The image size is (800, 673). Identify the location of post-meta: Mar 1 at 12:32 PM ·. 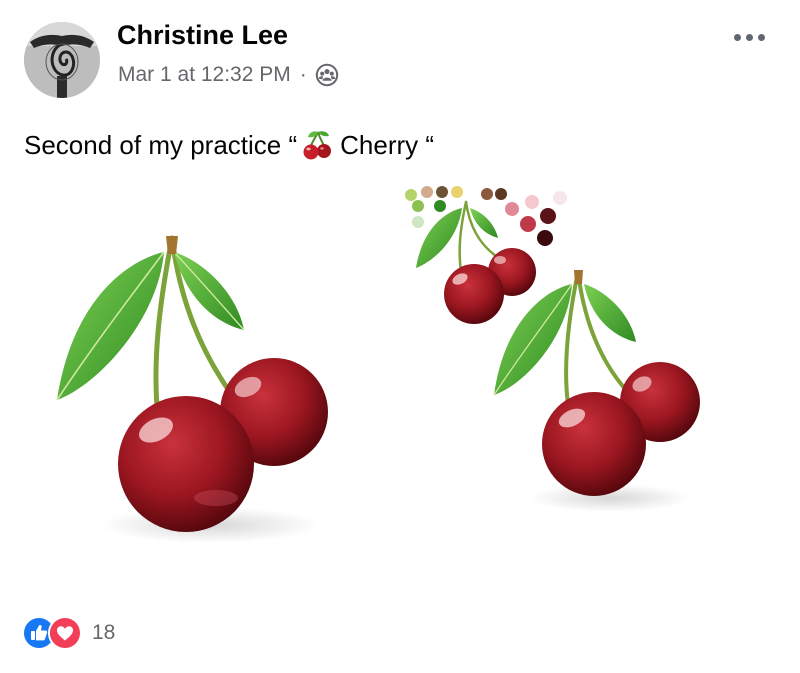
(228, 75).